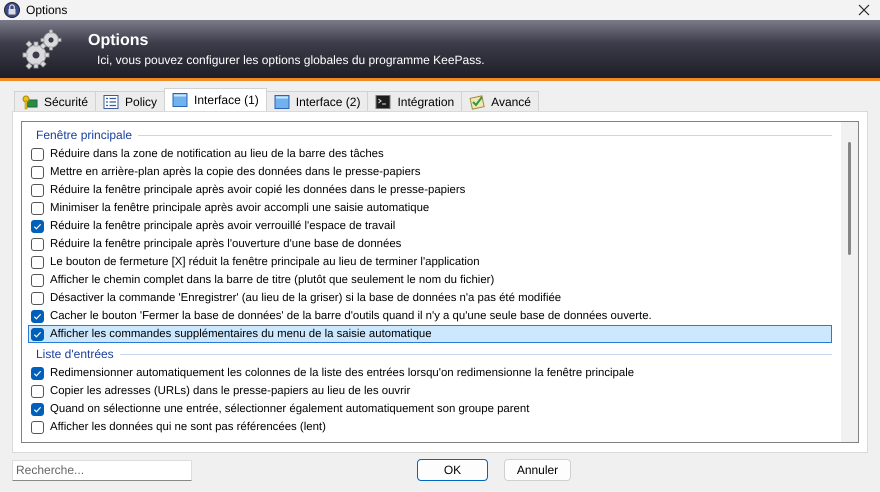  What do you see at coordinates (55, 101) in the screenshot?
I see `tab: Sécurité` at bounding box center [55, 101].